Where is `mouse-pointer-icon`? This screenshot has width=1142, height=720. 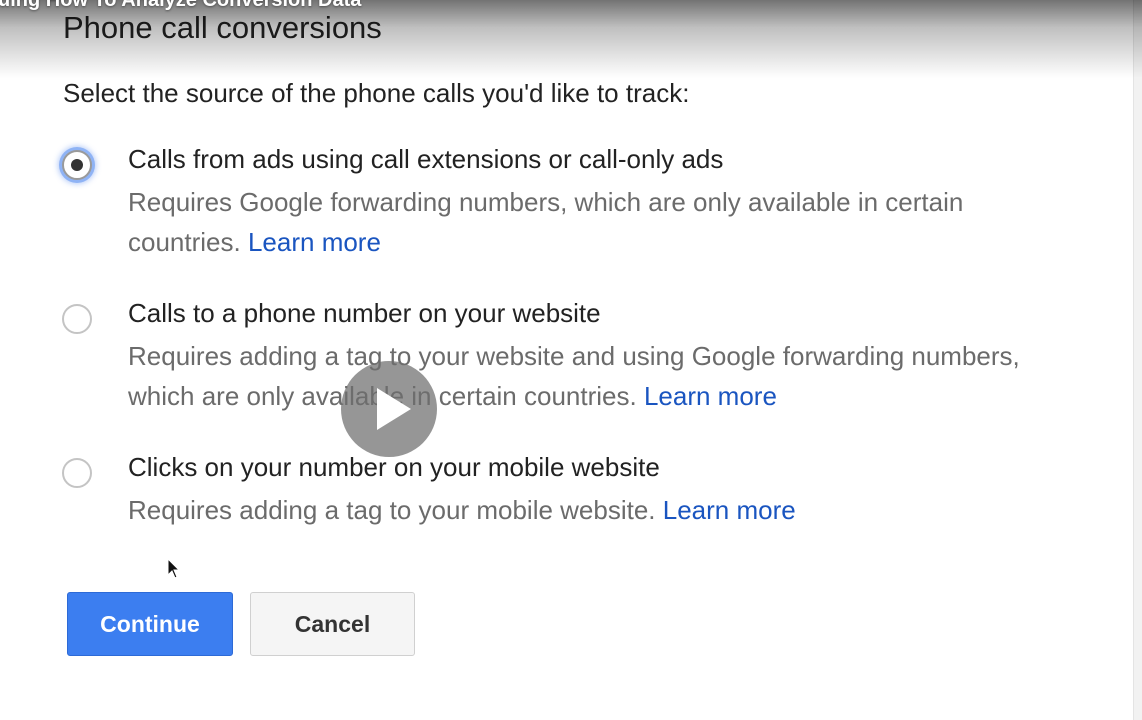
mouse-pointer-icon is located at coordinates (174, 568).